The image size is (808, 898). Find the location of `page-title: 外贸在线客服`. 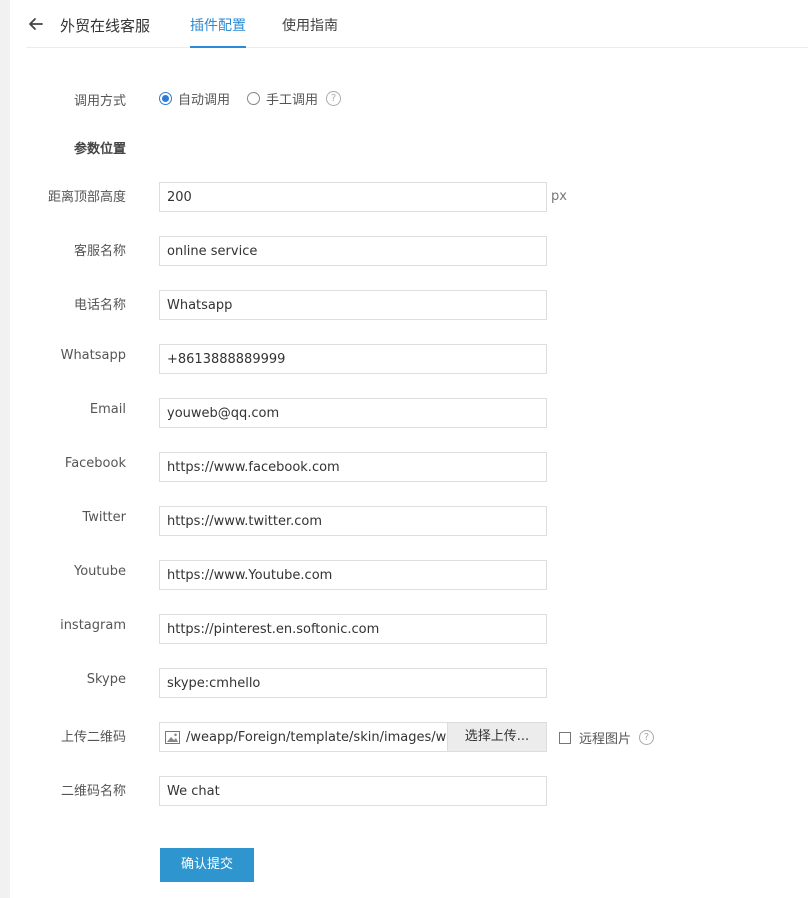

page-title: 外贸在线客服 is located at coordinates (105, 26).